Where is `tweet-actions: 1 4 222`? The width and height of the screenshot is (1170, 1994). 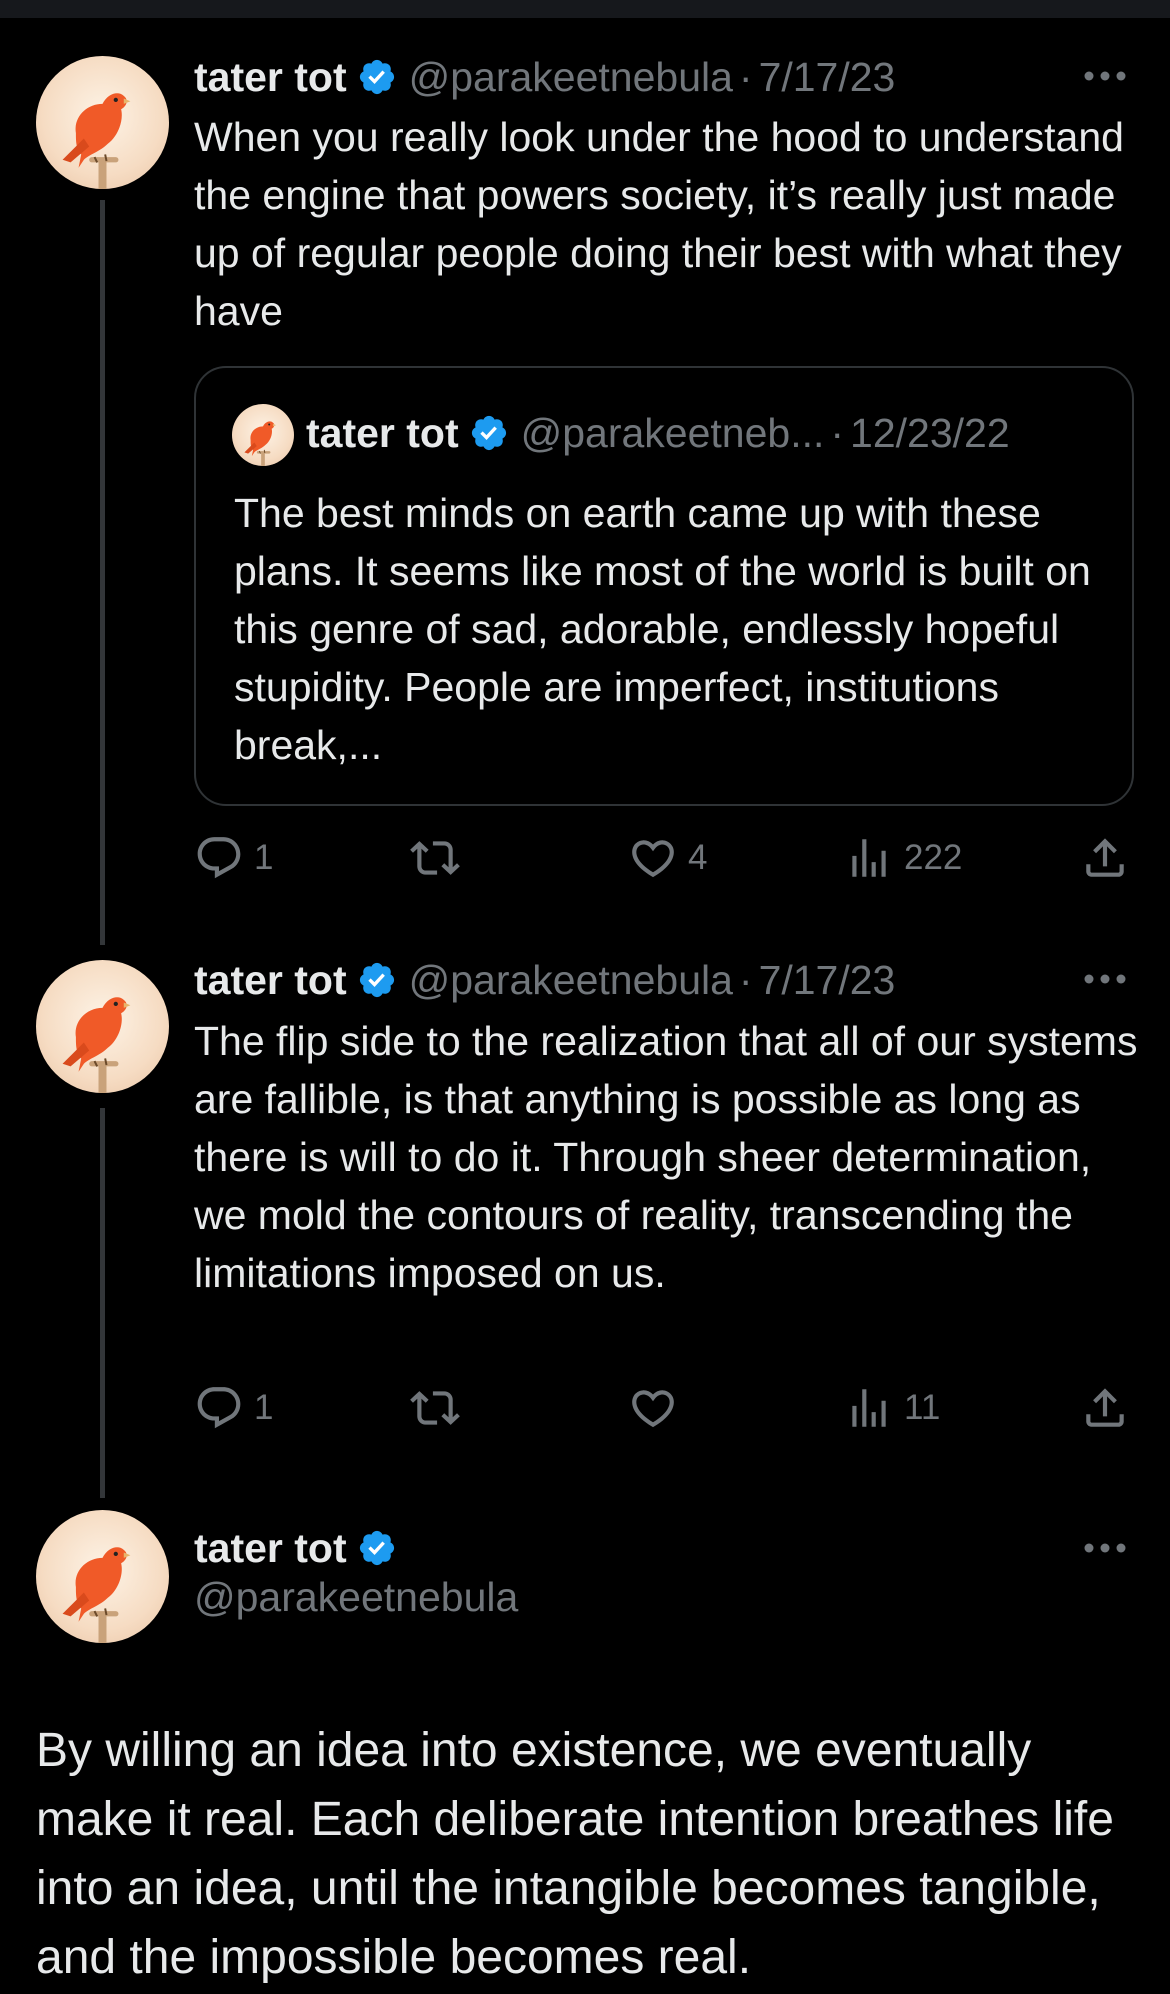
tweet-actions: 1 4 222 is located at coordinates (664, 858).